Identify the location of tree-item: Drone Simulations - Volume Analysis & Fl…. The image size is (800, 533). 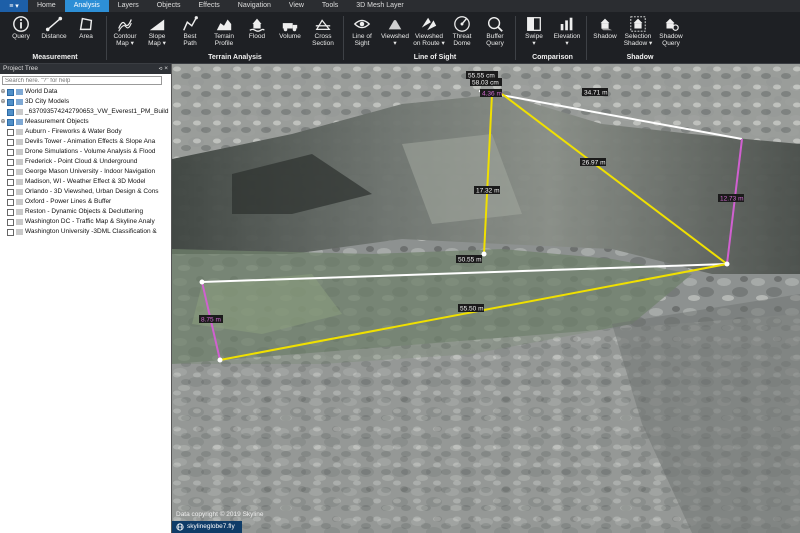
(85, 152).